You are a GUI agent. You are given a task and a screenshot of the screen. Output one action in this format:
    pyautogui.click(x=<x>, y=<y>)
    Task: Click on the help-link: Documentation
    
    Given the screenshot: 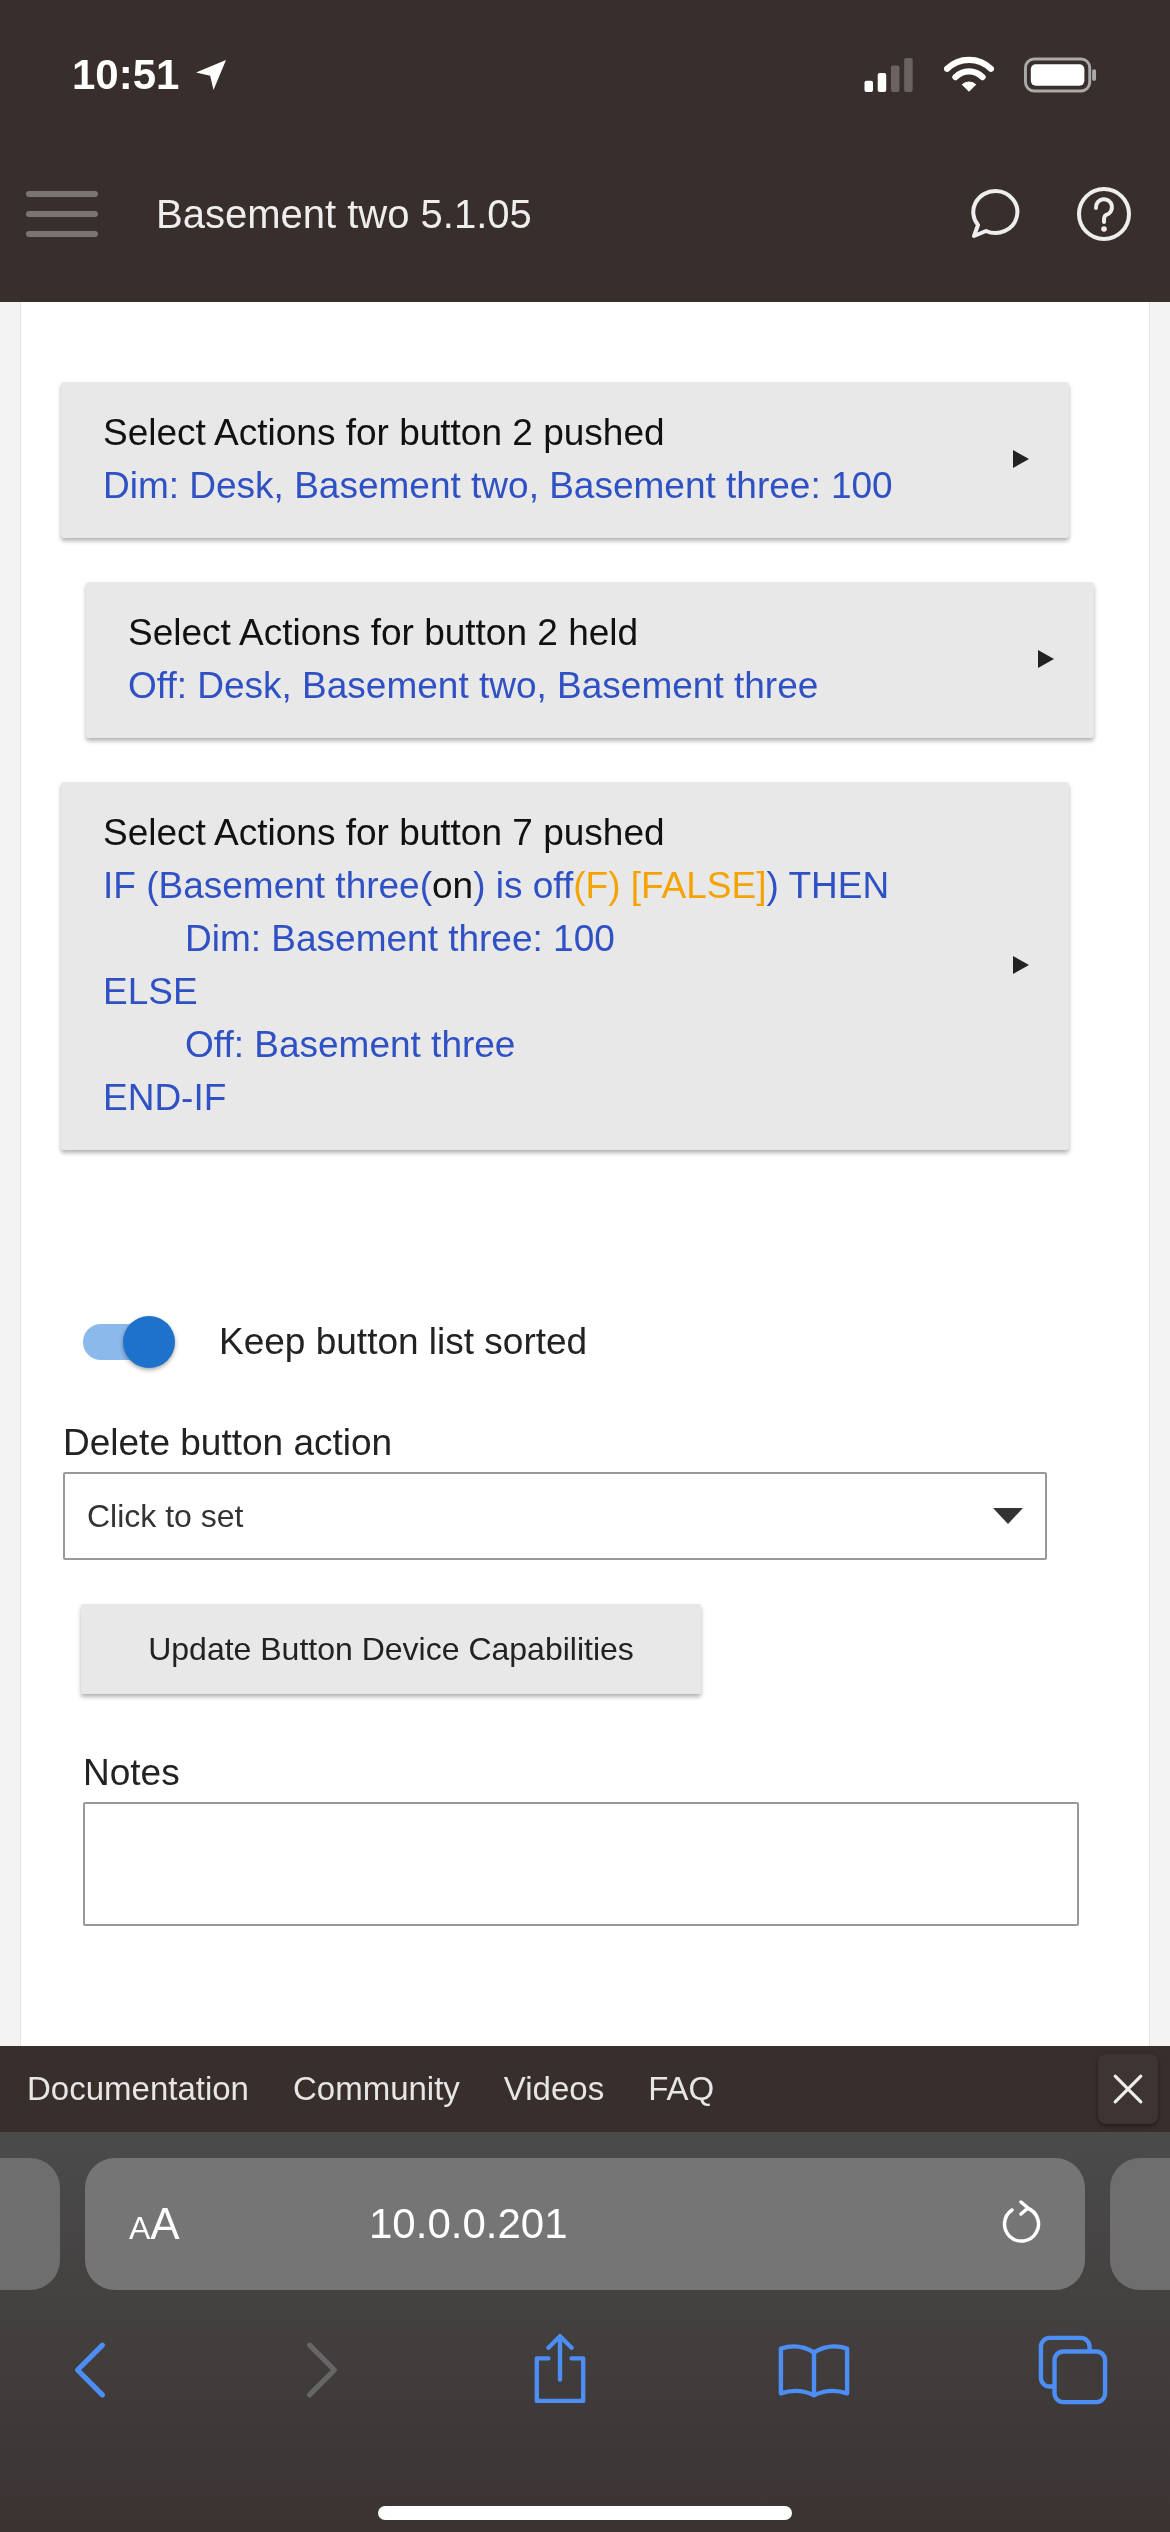 What is the action you would take?
    pyautogui.click(x=138, y=2089)
    